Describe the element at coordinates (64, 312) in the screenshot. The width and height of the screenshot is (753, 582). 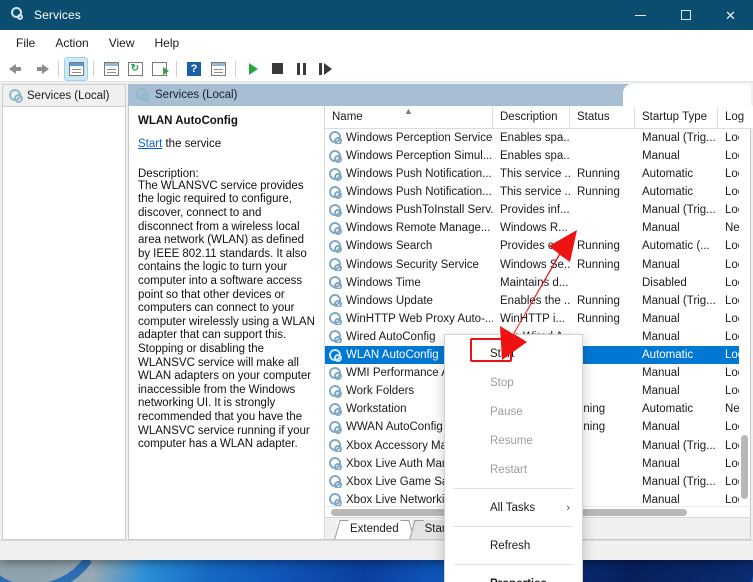
I see `console-tree-pane: Services (Local)` at that location.